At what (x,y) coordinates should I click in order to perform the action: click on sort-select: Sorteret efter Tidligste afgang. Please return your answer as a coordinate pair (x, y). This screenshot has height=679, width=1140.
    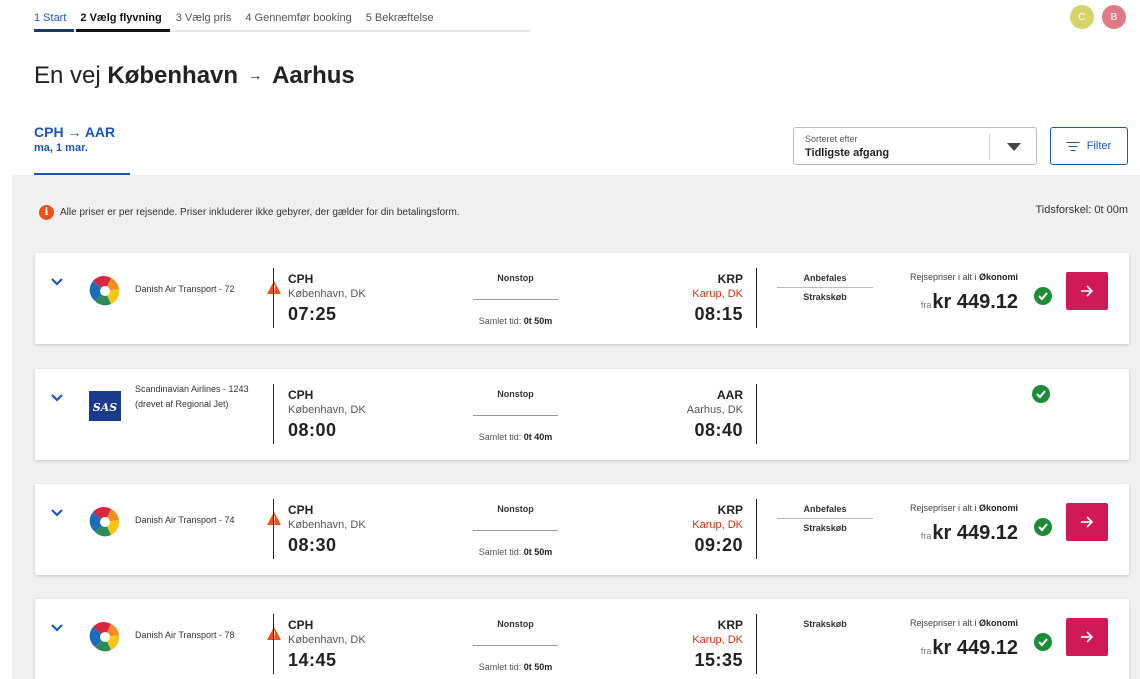
    Looking at the image, I should click on (915, 146).